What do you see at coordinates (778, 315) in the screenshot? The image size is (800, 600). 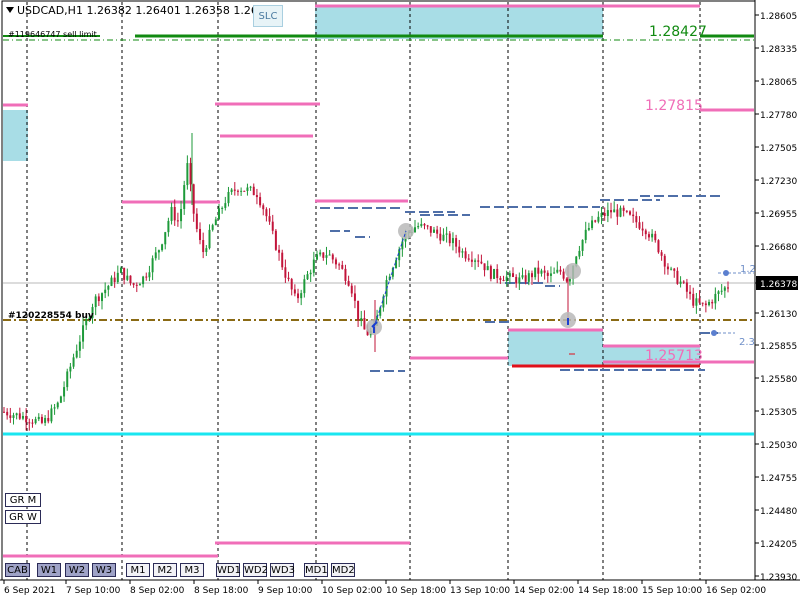 I see `price-tick-label: 1.26130` at bounding box center [778, 315].